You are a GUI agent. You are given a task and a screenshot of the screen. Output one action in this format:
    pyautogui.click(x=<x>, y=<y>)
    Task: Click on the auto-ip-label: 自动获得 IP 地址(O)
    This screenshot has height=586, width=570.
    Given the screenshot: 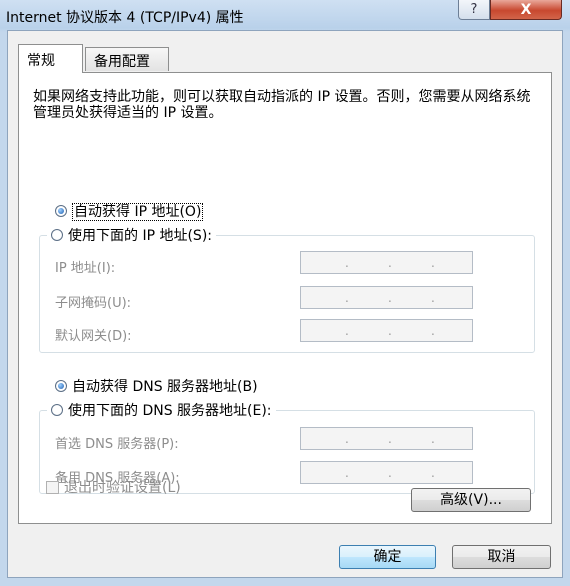 What is the action you would take?
    pyautogui.click(x=138, y=212)
    